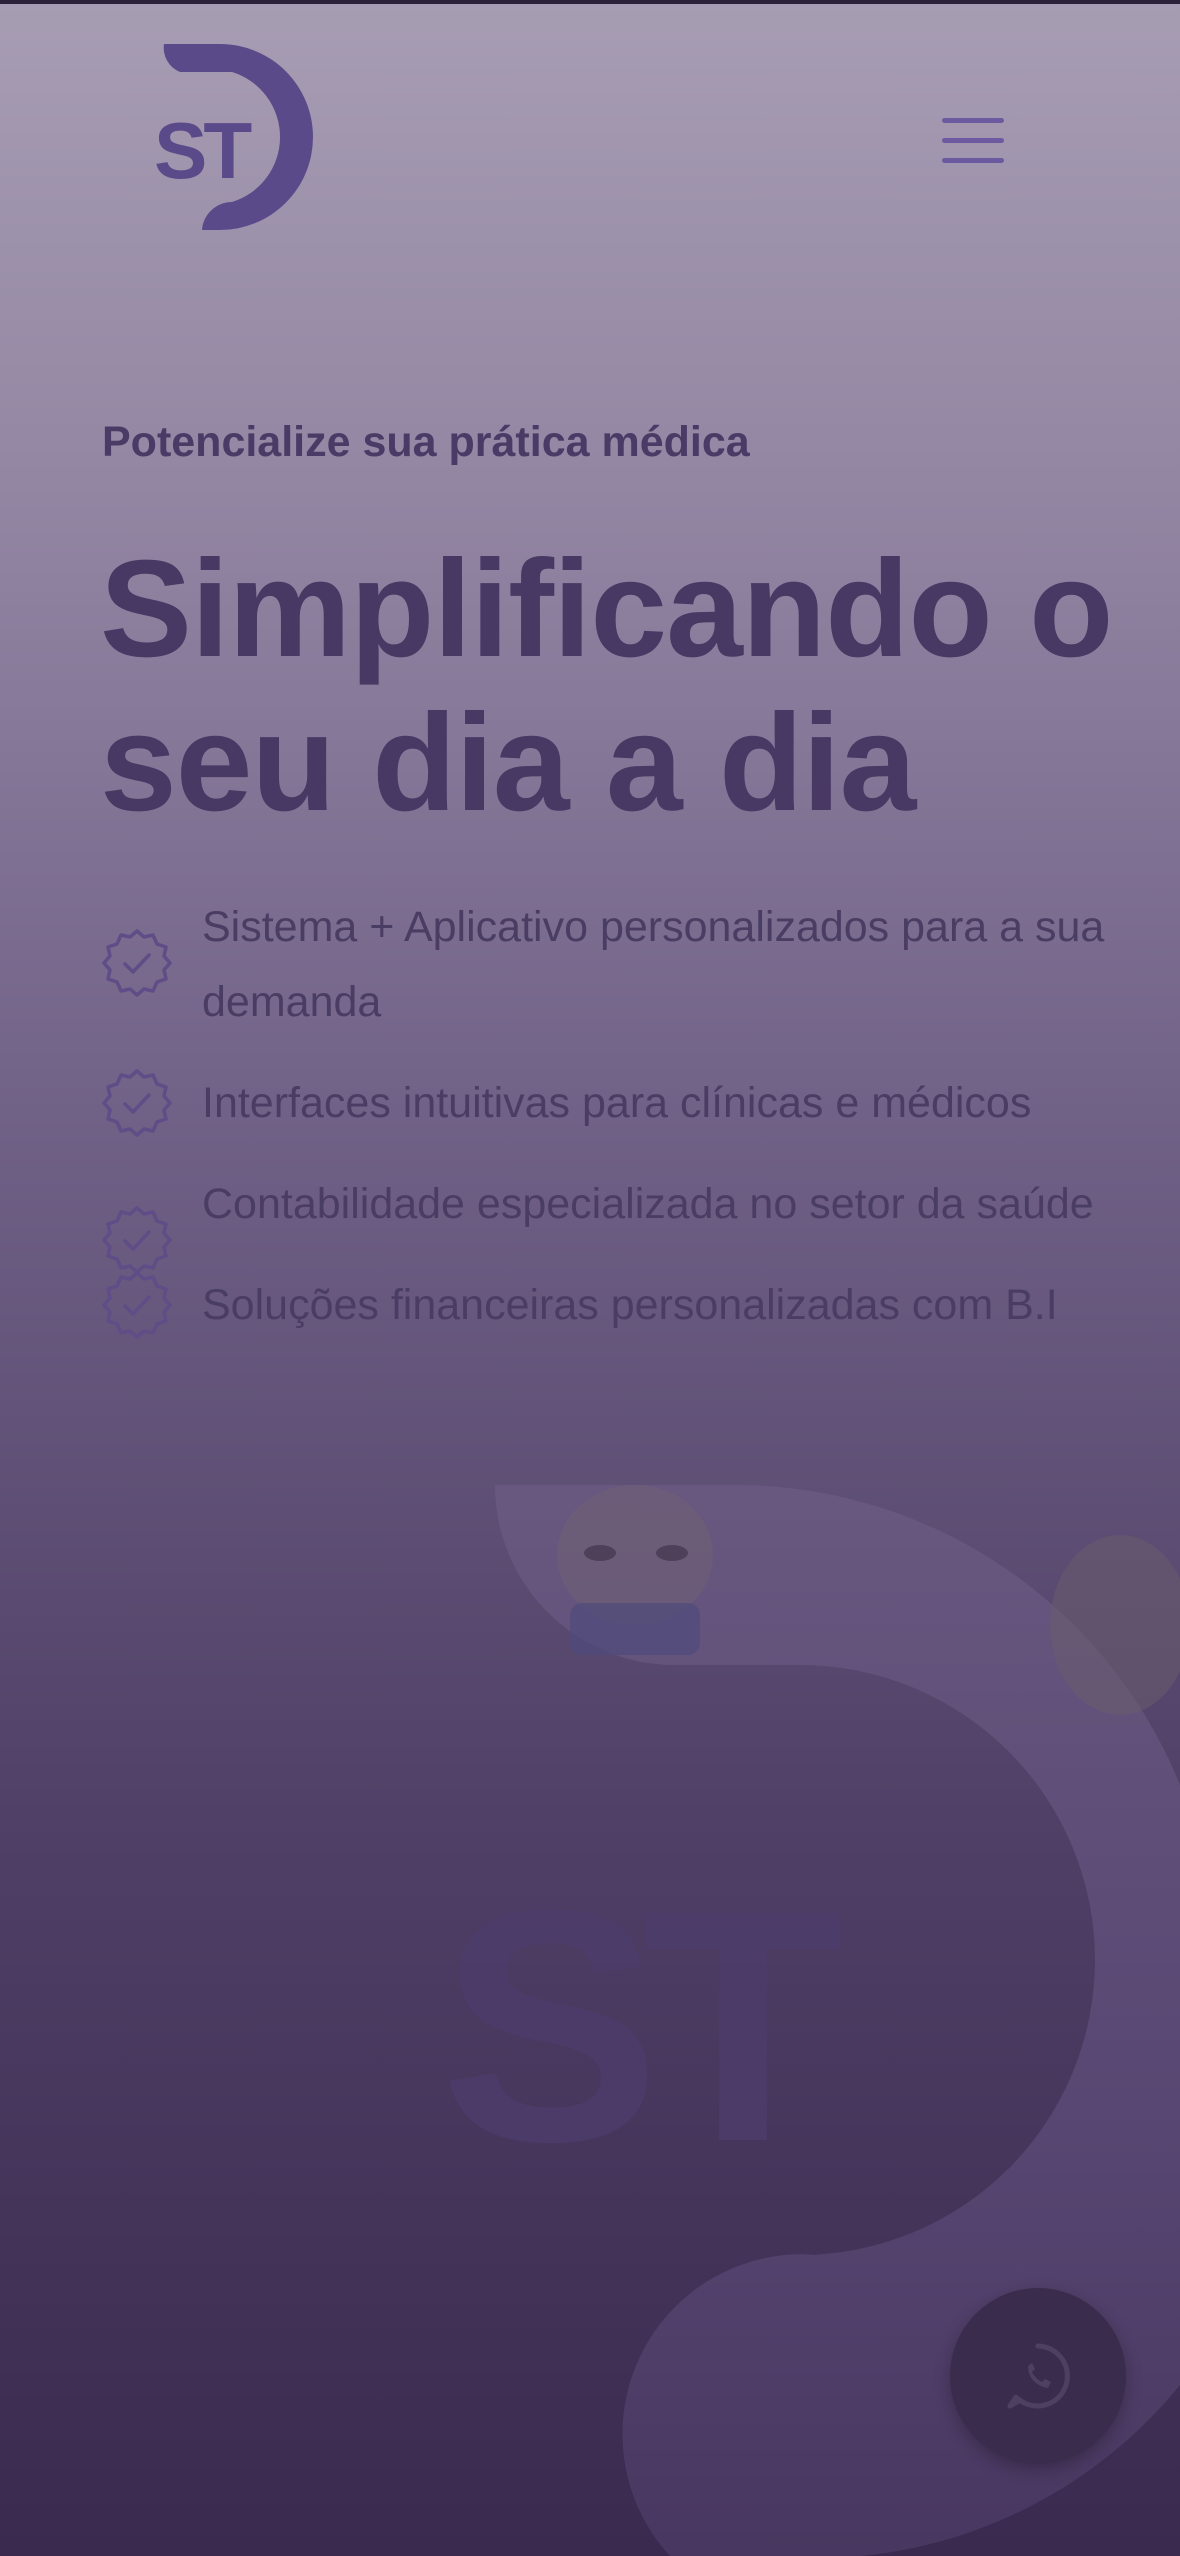 The height and width of the screenshot is (2556, 1180). Describe the element at coordinates (606, 609) in the screenshot. I see `hero-headline-line1: Simplificando o` at that location.